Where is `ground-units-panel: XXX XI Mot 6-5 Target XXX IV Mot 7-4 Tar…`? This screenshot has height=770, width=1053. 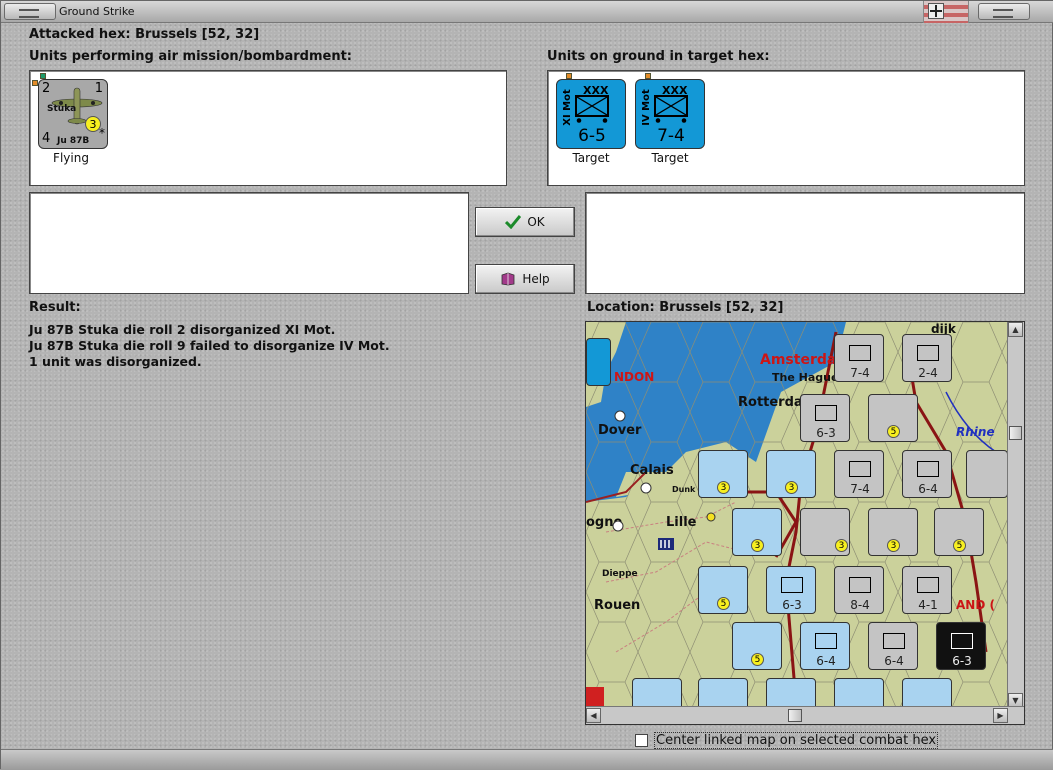 ground-units-panel: XXX XI Mot 6-5 Target XXX IV Mot 7-4 Tar… is located at coordinates (786, 128).